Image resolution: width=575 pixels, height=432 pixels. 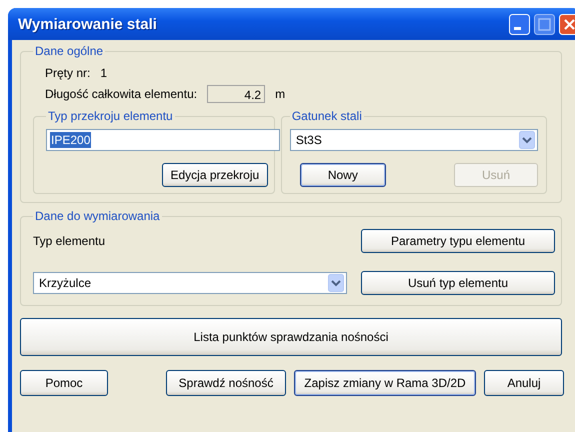 I want to click on section-input-field: IPE200, so click(x=163, y=140).